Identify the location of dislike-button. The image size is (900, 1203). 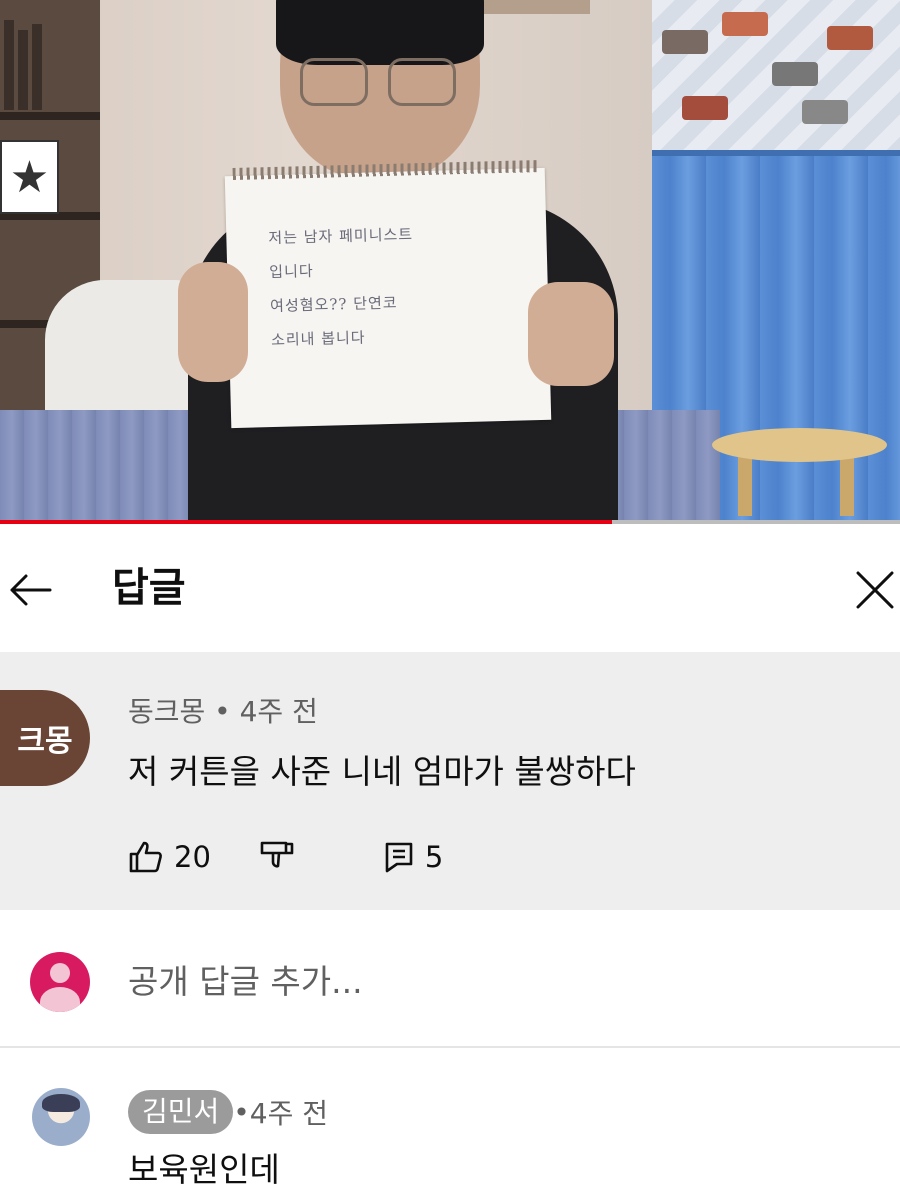
(277, 857).